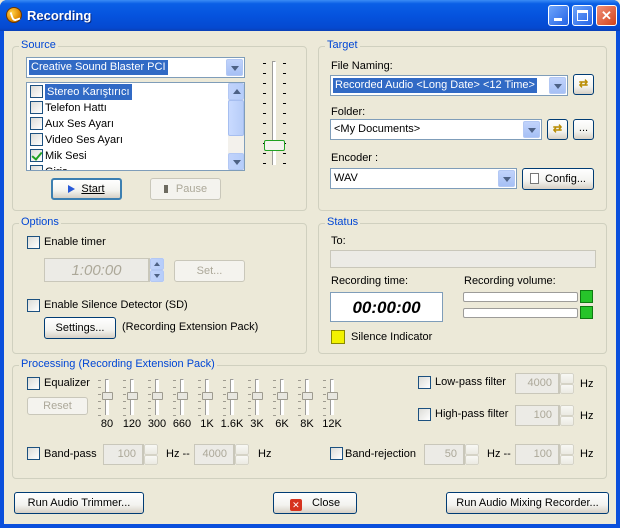 This screenshot has width=620, height=528. I want to click on bandrejection-low-input: 50, so click(444, 454).